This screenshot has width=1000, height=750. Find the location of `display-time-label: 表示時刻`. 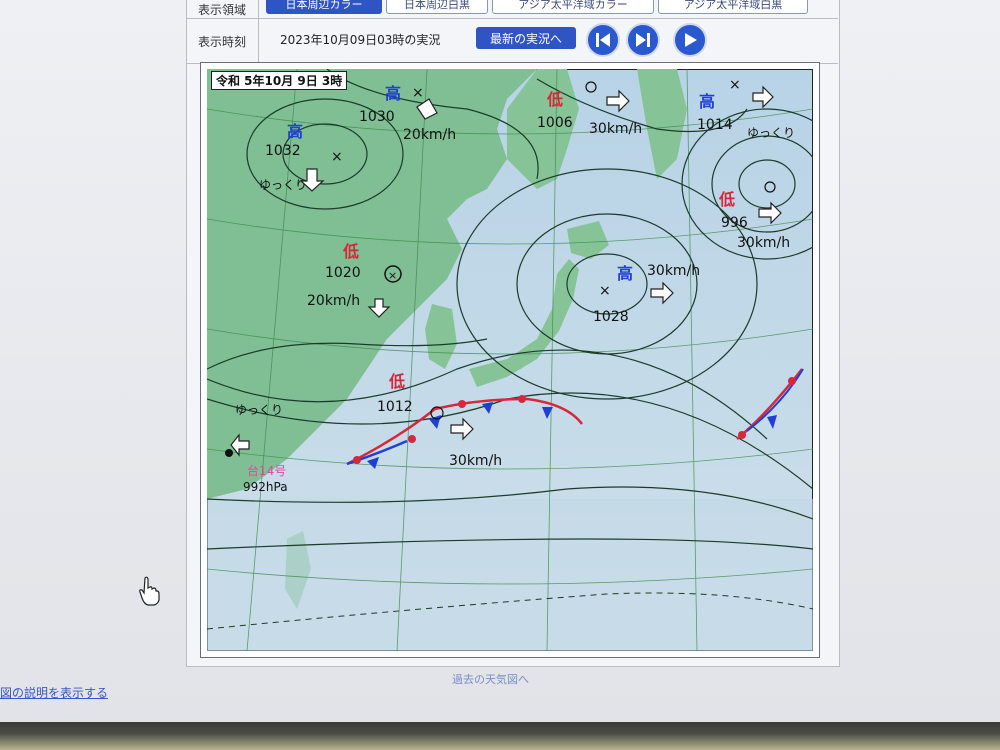

display-time-label: 表示時刻 is located at coordinates (222, 41).